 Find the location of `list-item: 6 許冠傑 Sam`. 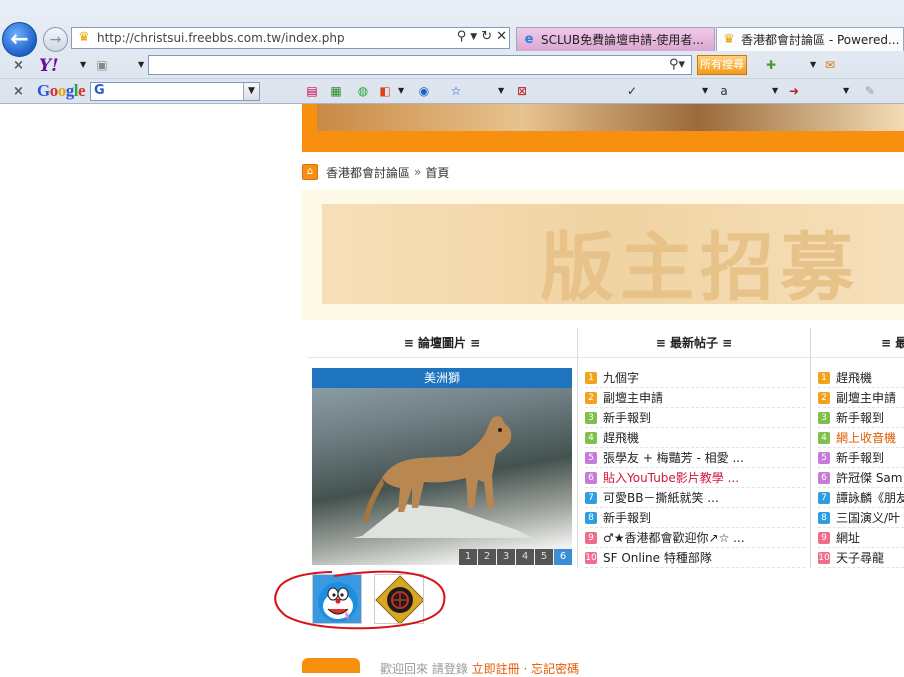

list-item: 6 許冠傑 Sam is located at coordinates (861, 478).